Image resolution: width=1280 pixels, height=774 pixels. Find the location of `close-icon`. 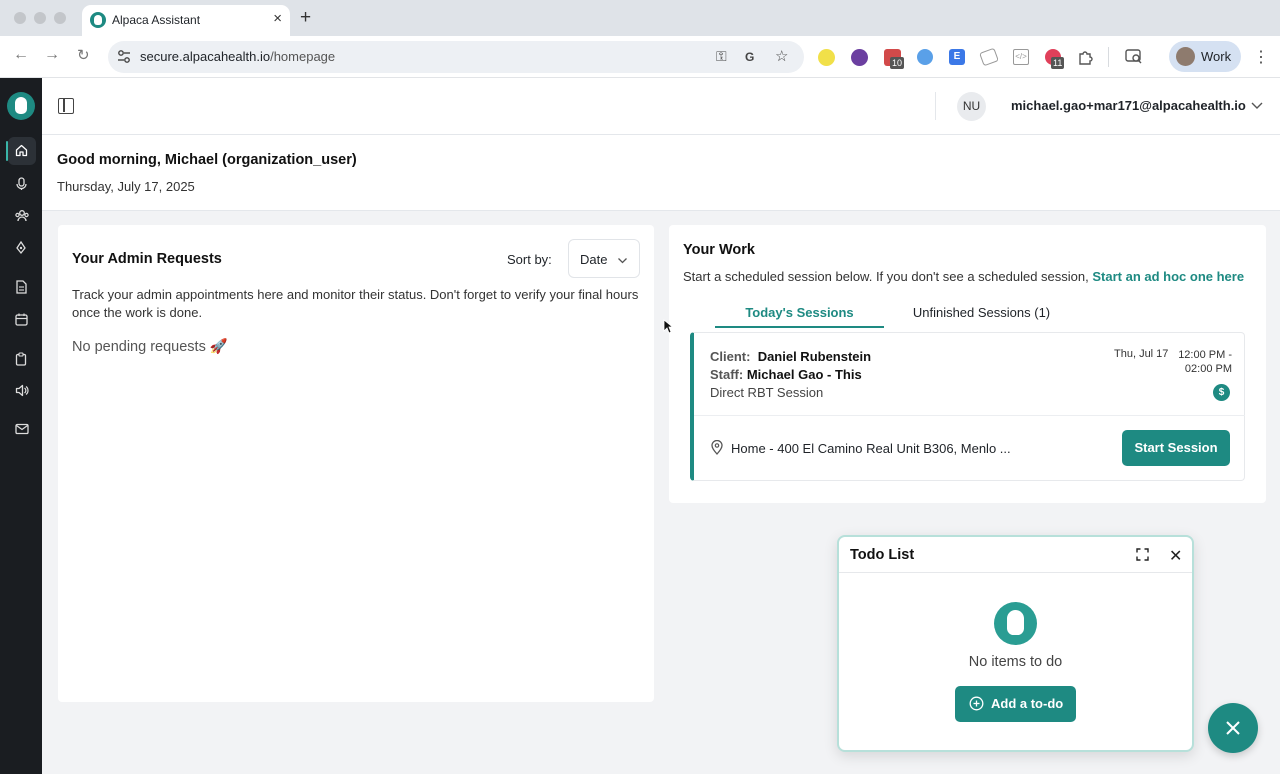

close-icon is located at coordinates (1233, 728).